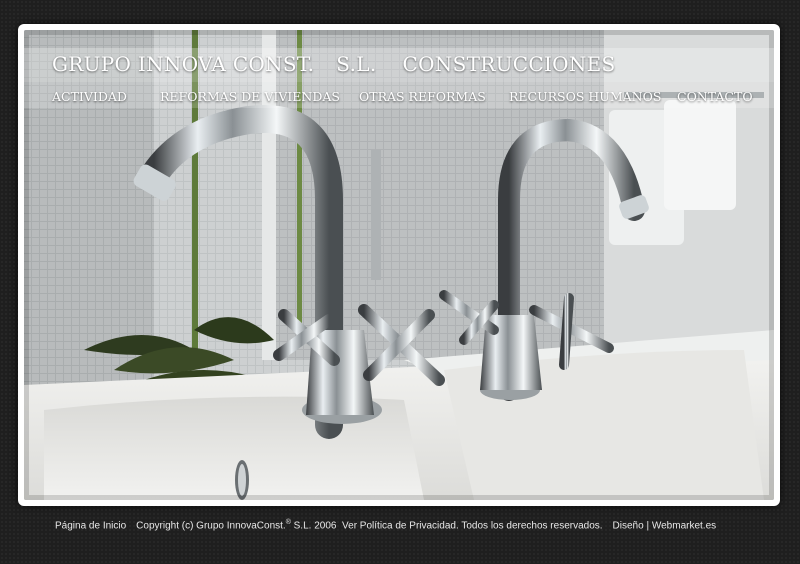 This screenshot has height=564, width=800. What do you see at coordinates (509, 64) in the screenshot?
I see `company-tagline: CONSTRUCCIONES` at bounding box center [509, 64].